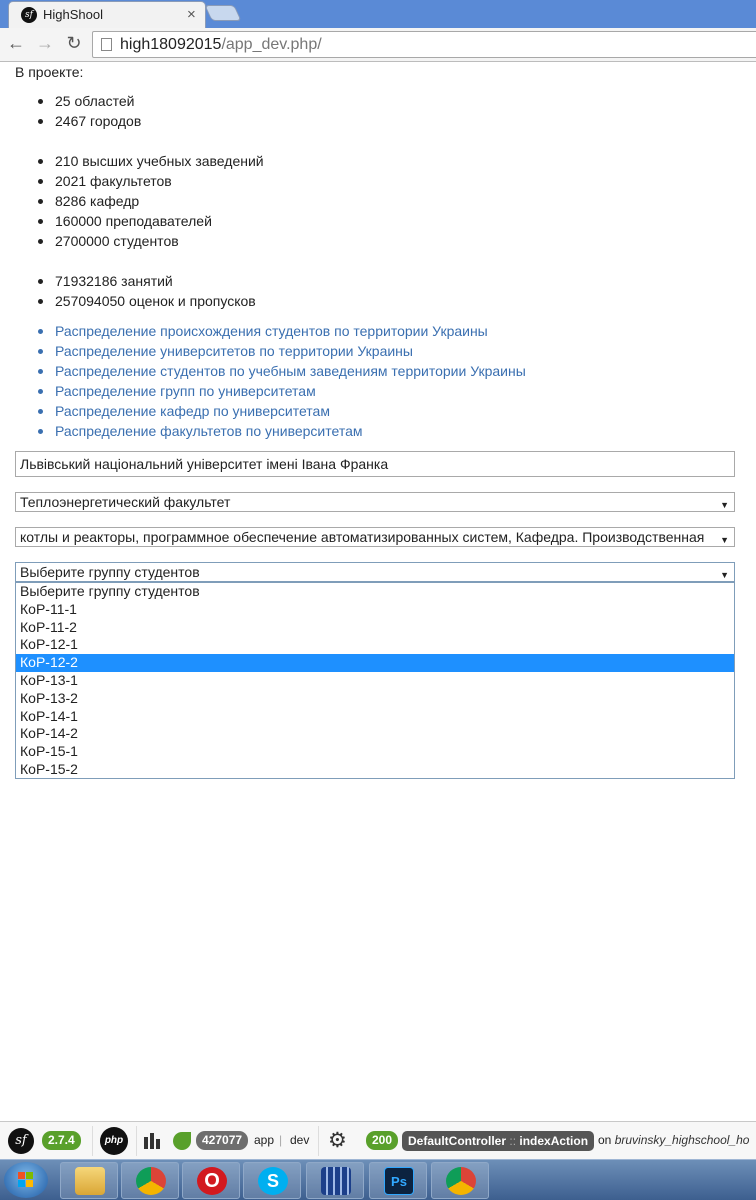 This screenshot has height=1200, width=756. Describe the element at coordinates (49, 72) in the screenshot. I see `intro-text: В проекте:` at that location.